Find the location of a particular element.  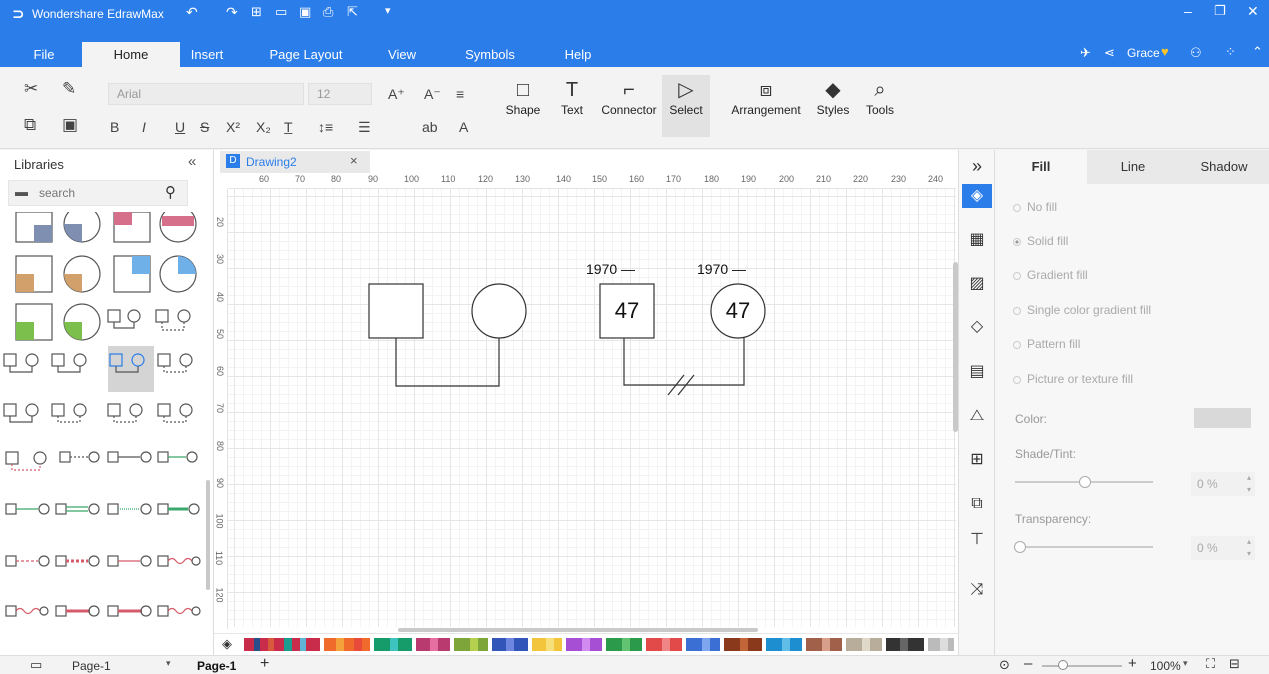

apps-icon: ⁘ is located at coordinates (1230, 52).